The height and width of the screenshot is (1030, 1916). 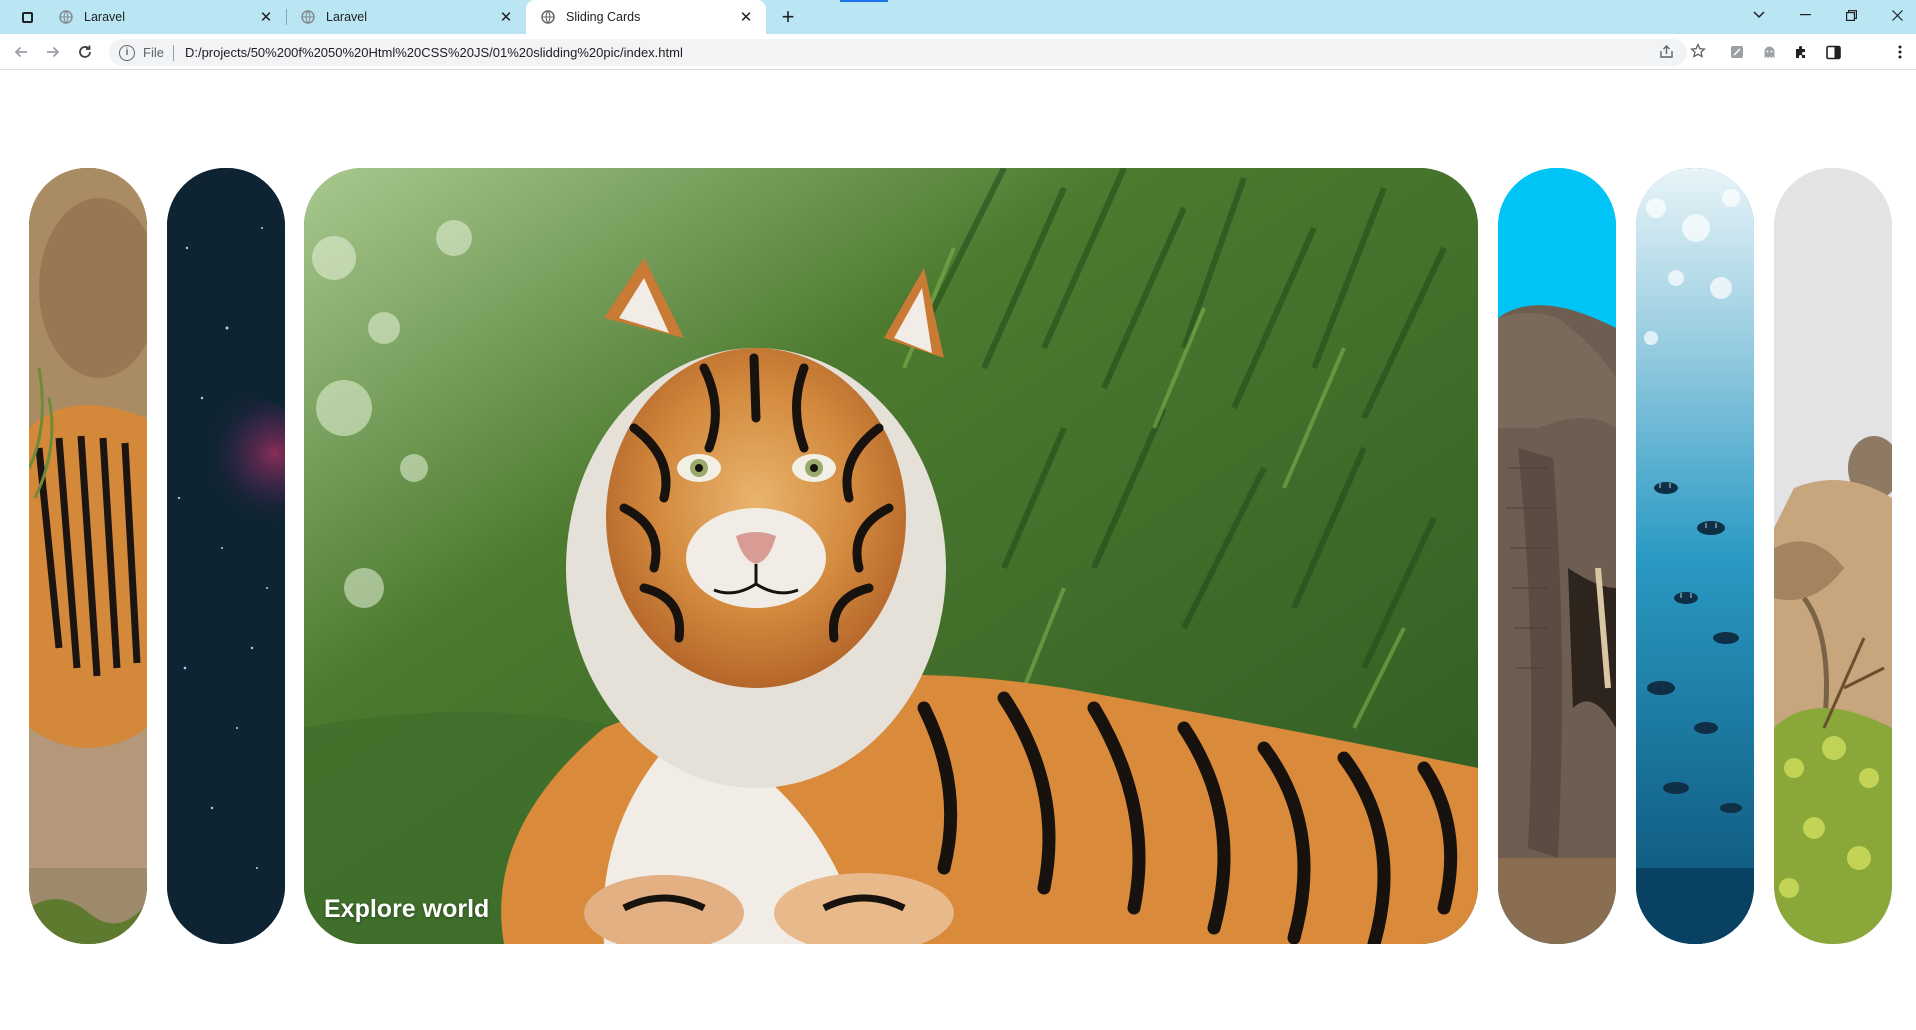 What do you see at coordinates (864, 1) in the screenshot?
I see `loading-indicator` at bounding box center [864, 1].